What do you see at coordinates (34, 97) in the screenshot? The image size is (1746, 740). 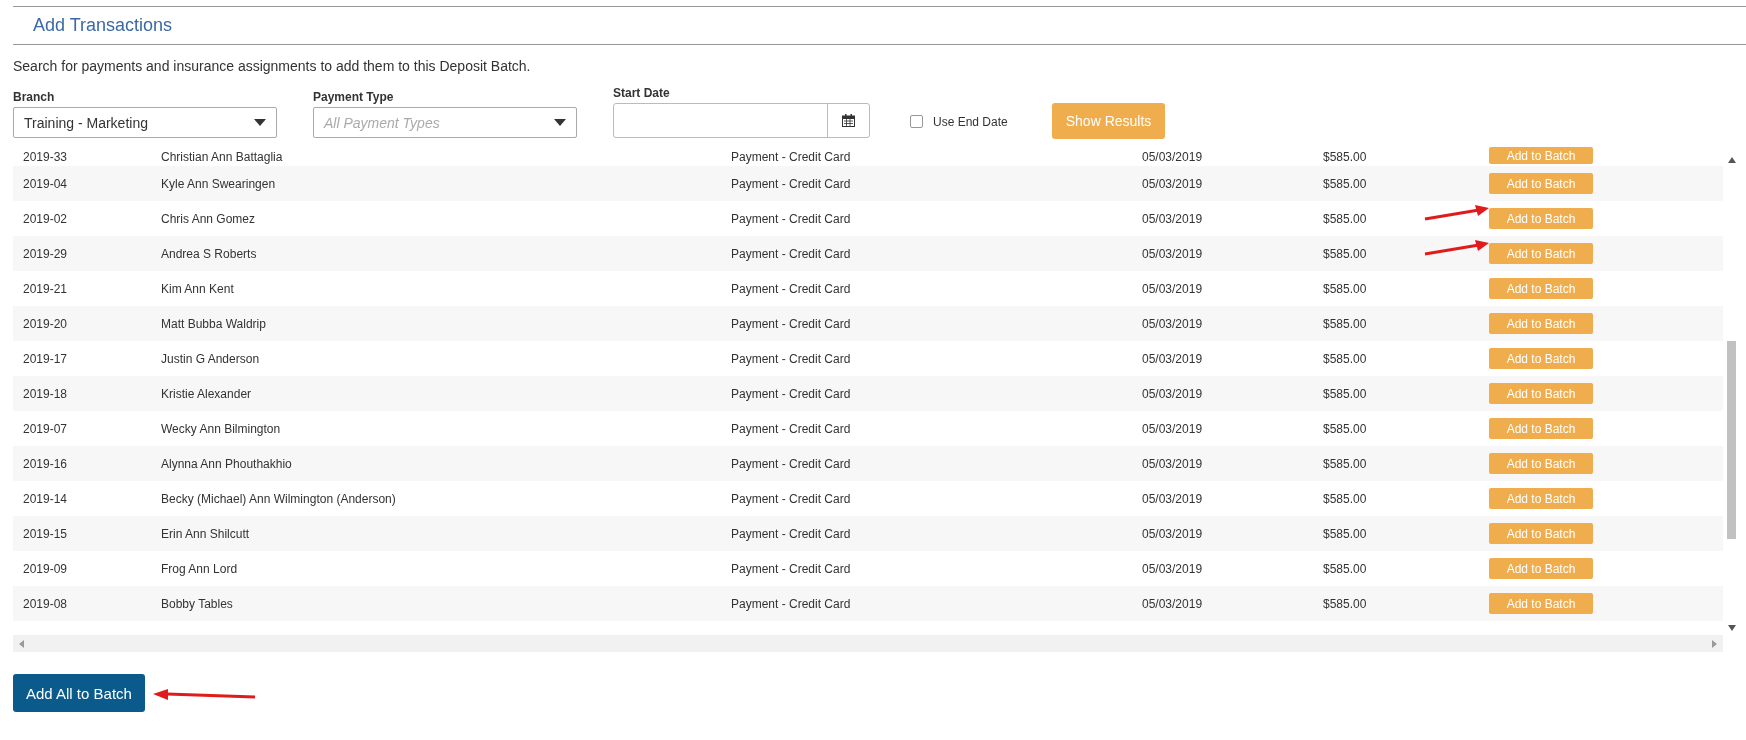 I see `field-label: Branch` at bounding box center [34, 97].